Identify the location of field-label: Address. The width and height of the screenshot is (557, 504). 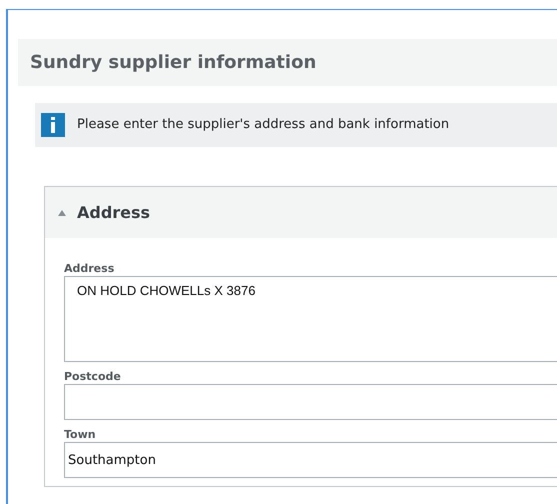
(90, 269).